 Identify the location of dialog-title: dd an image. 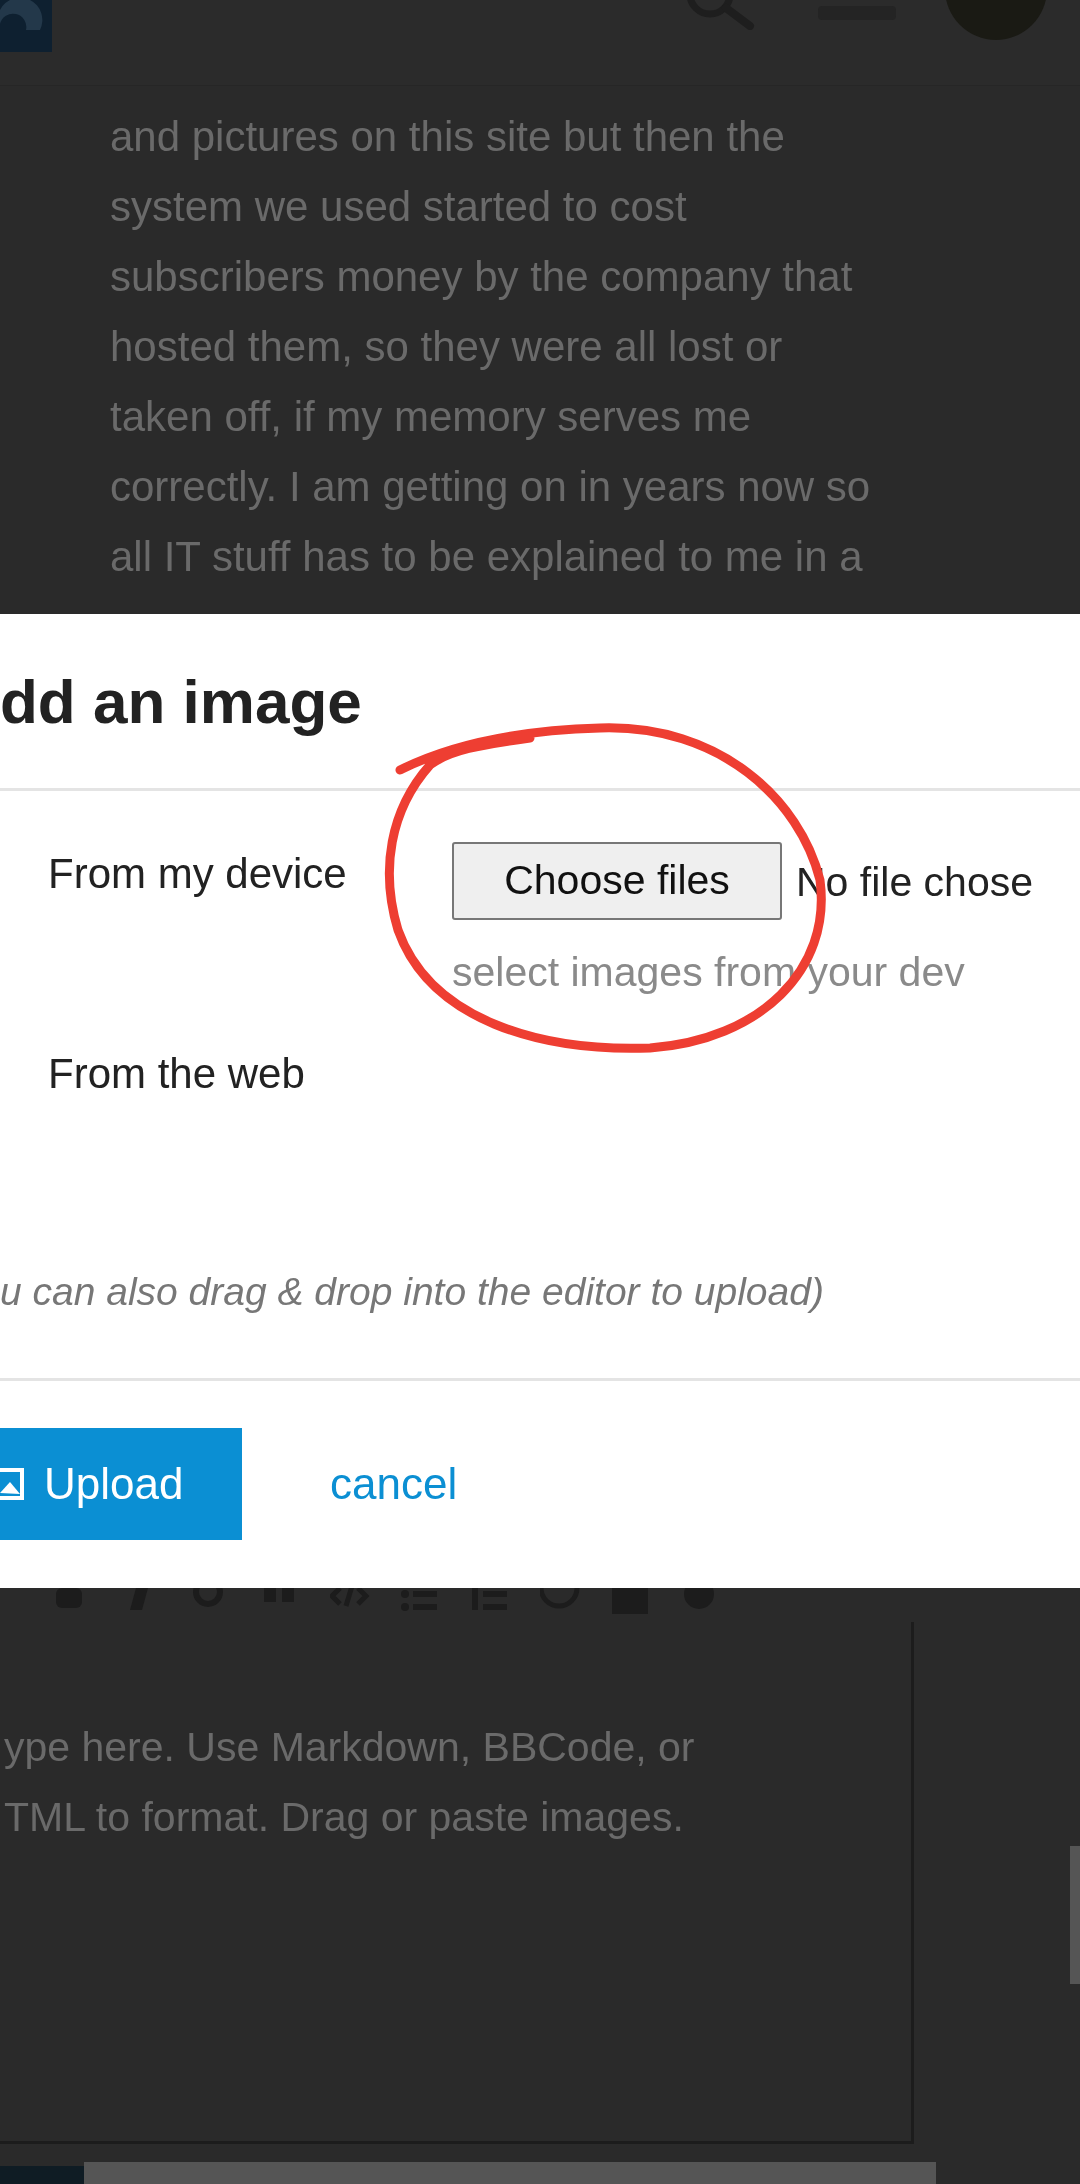
(181, 702).